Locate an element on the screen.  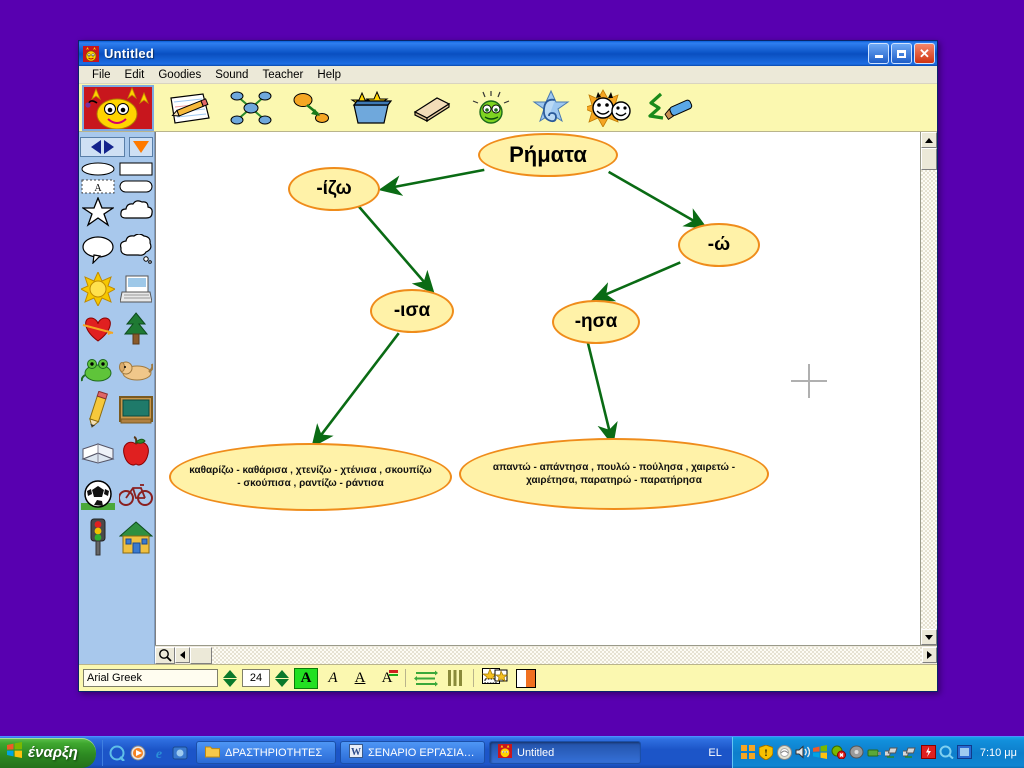
heart-picture-swatch is located at coordinates (98, 329).